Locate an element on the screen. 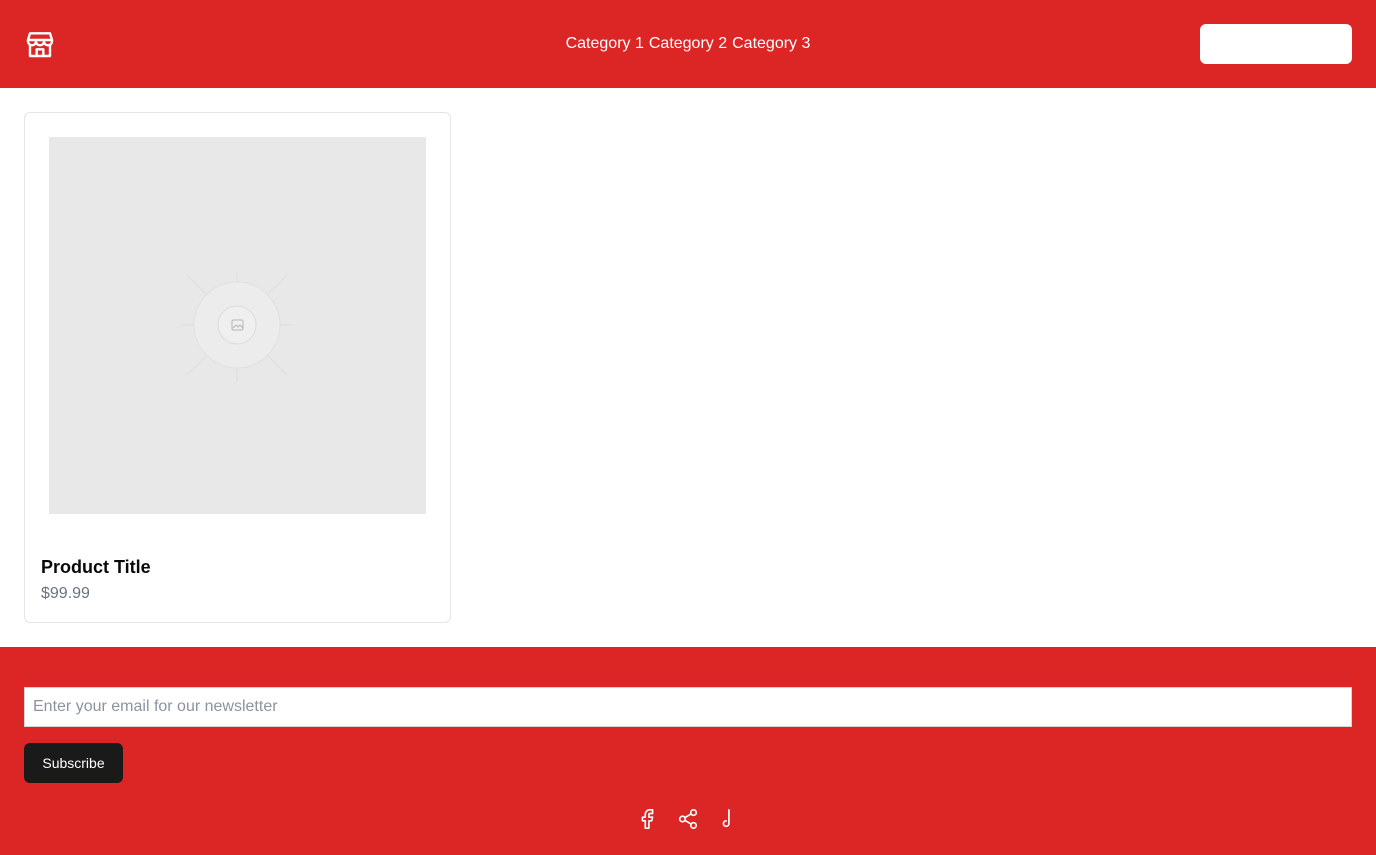 This screenshot has height=855, width=1376. product-title: Product Title is located at coordinates (96, 567).